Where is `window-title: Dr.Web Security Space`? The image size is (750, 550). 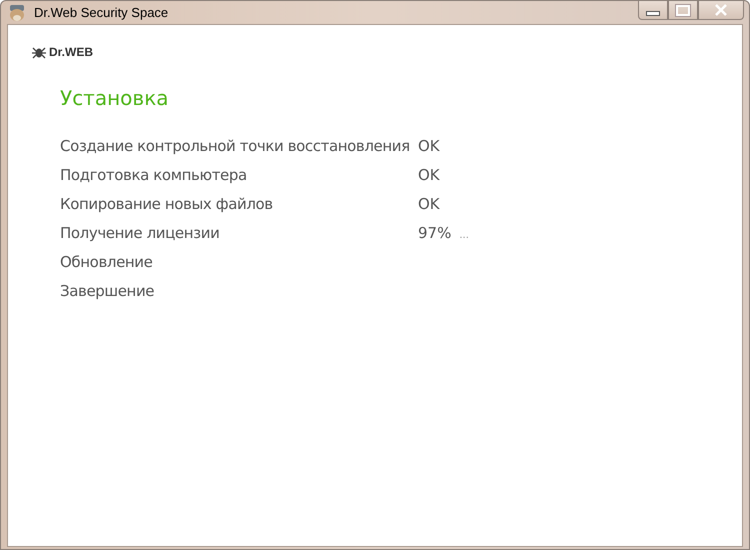
window-title: Dr.Web Security Space is located at coordinates (101, 12).